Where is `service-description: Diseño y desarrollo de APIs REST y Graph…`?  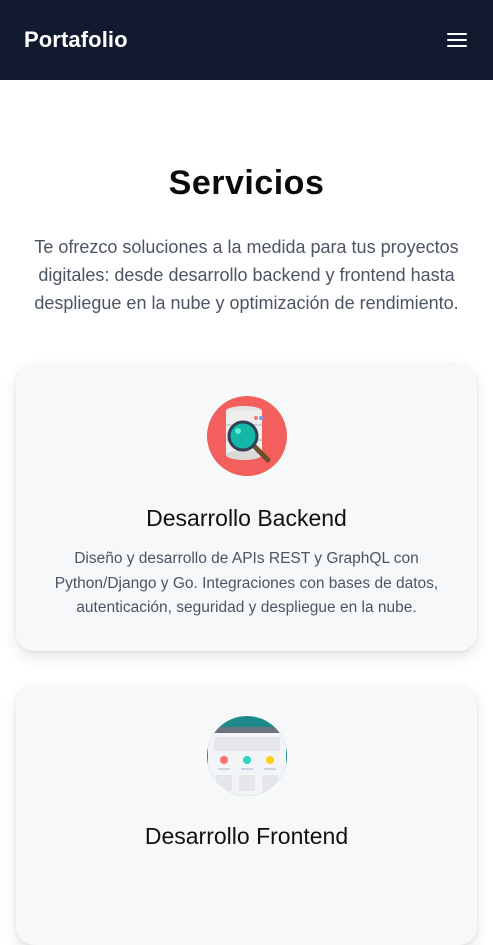
service-description: Diseño y desarrollo de APIs REST y Graph… is located at coordinates (246, 583).